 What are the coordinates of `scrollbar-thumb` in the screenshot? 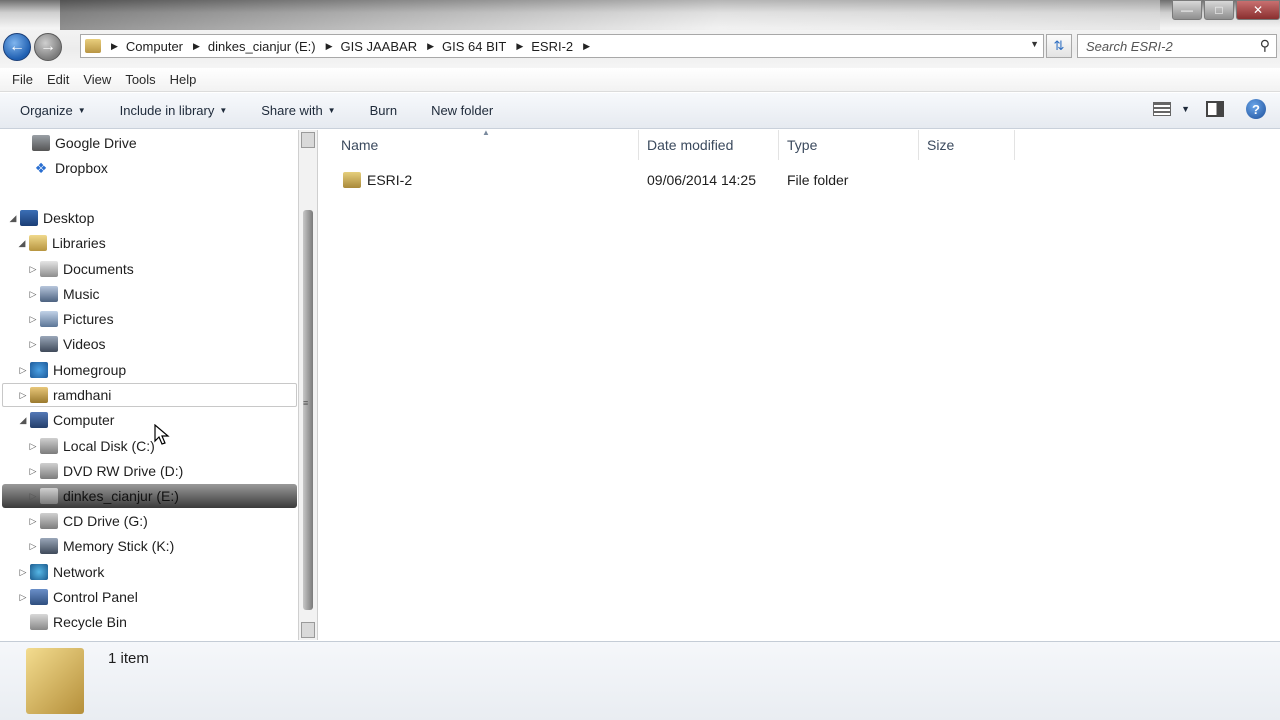 It's located at (308, 410).